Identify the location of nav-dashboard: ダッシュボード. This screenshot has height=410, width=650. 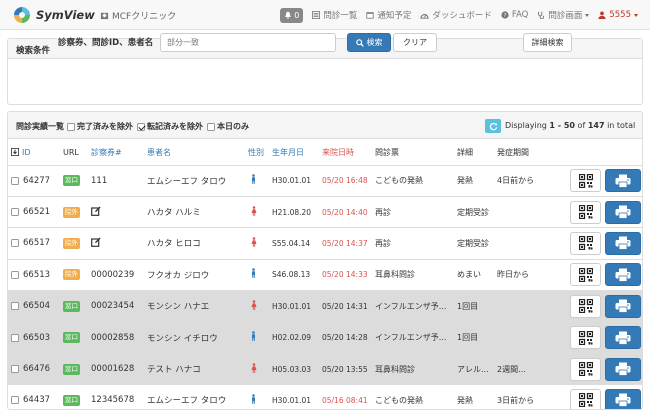
(456, 15).